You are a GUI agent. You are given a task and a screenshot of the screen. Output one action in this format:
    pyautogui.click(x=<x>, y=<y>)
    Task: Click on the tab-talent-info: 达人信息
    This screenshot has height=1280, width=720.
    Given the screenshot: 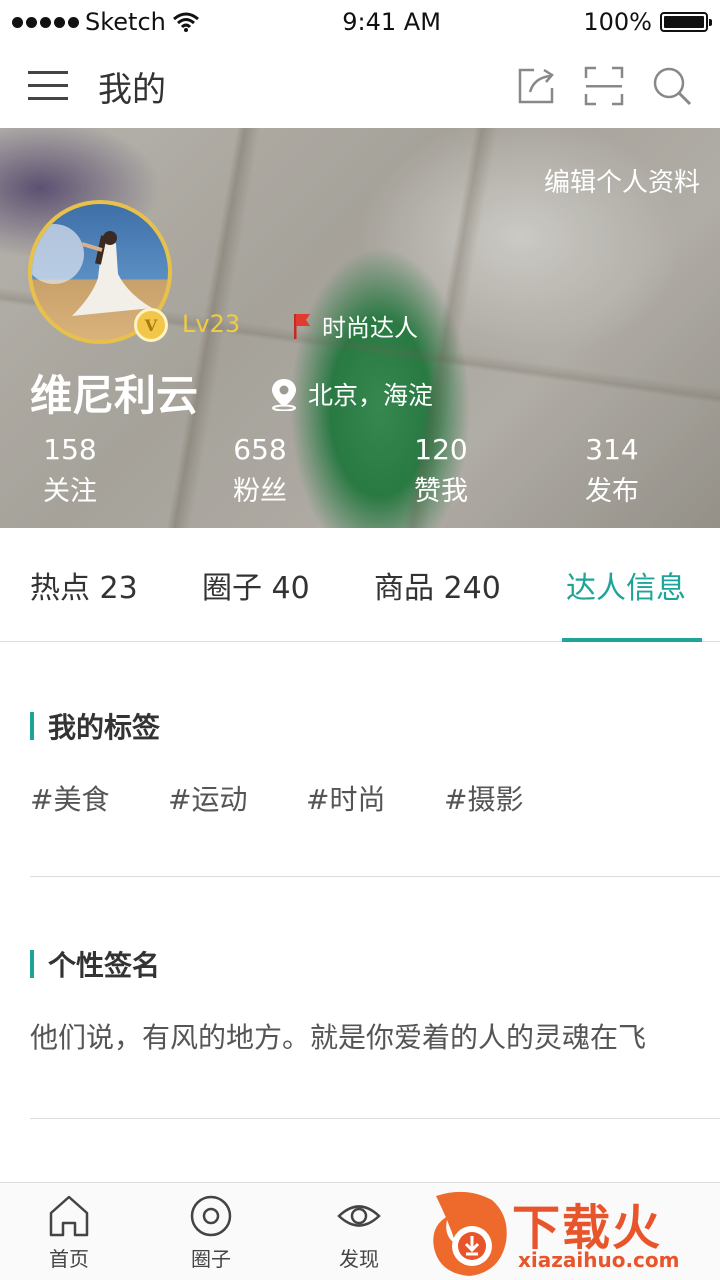 What is the action you would take?
    pyautogui.click(x=626, y=585)
    